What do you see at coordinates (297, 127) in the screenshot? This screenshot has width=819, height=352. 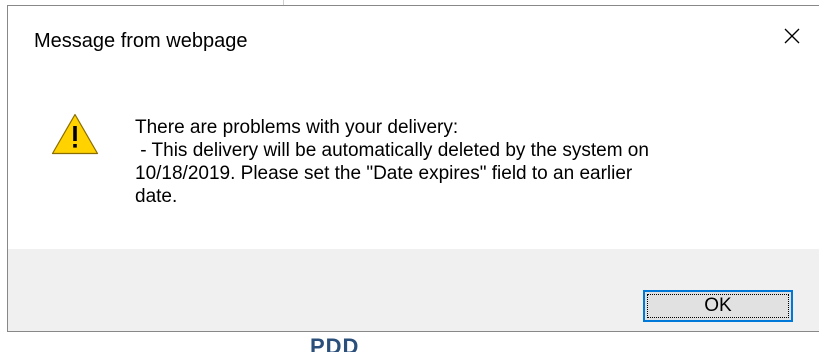 I see `message-line: There are problems with your delivery:` at bounding box center [297, 127].